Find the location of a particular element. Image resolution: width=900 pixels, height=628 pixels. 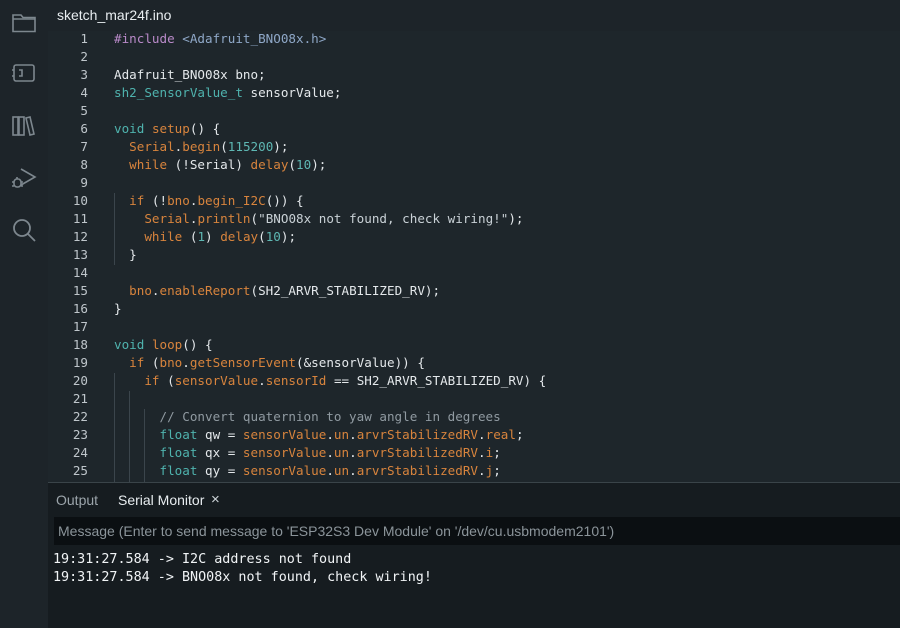

line-number: 11 is located at coordinates (80, 218).